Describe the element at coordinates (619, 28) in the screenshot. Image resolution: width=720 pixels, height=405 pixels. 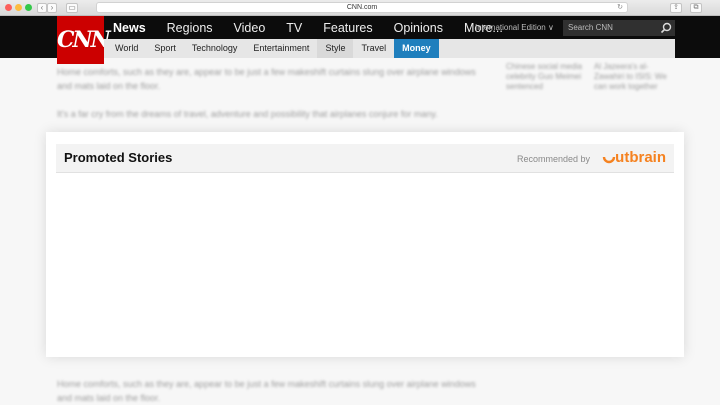
I see `search-input: Search CNN` at that location.